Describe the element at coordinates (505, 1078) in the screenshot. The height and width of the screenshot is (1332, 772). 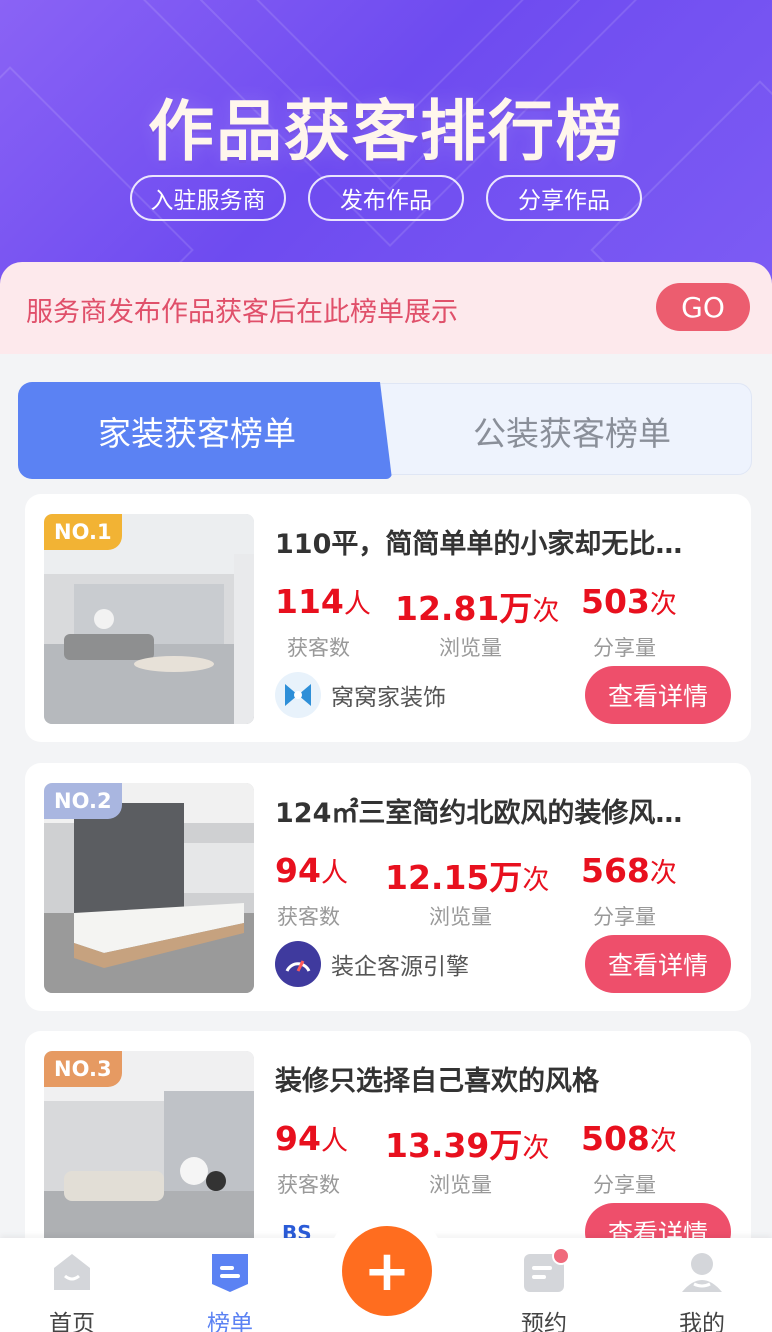
I see `work-title: 装修只选择自己喜欢的风格` at that location.